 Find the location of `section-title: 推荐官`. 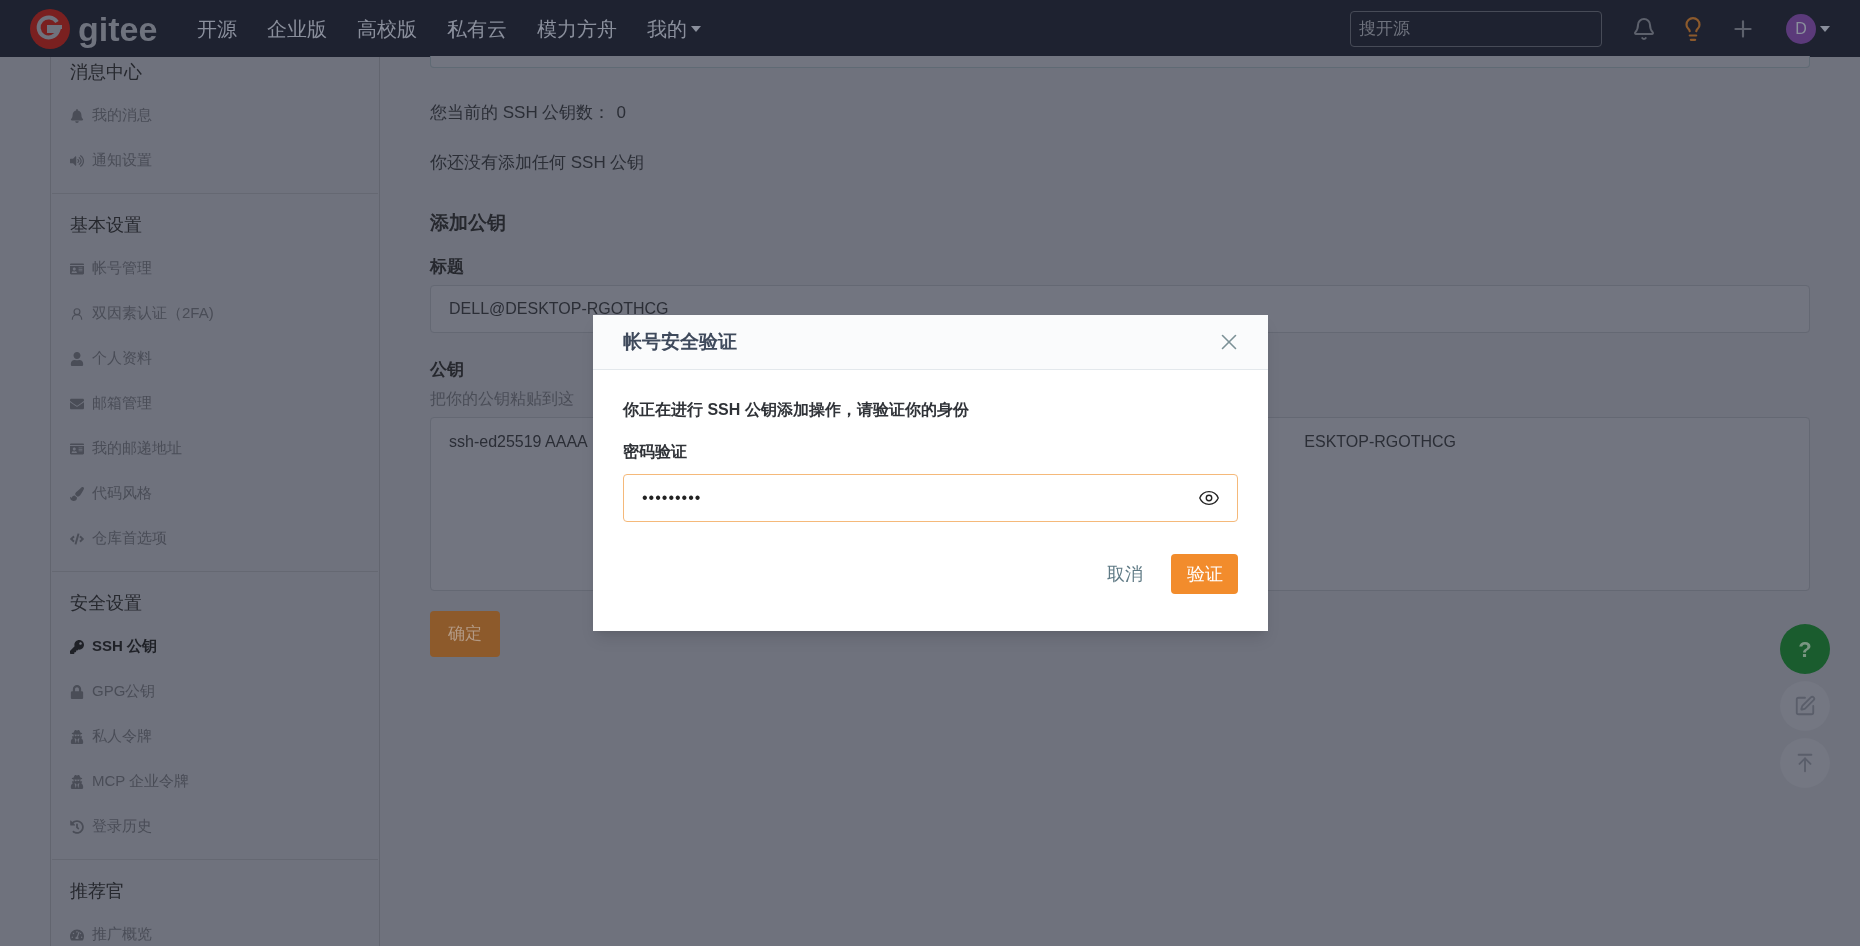

section-title: 推荐官 is located at coordinates (97, 891).